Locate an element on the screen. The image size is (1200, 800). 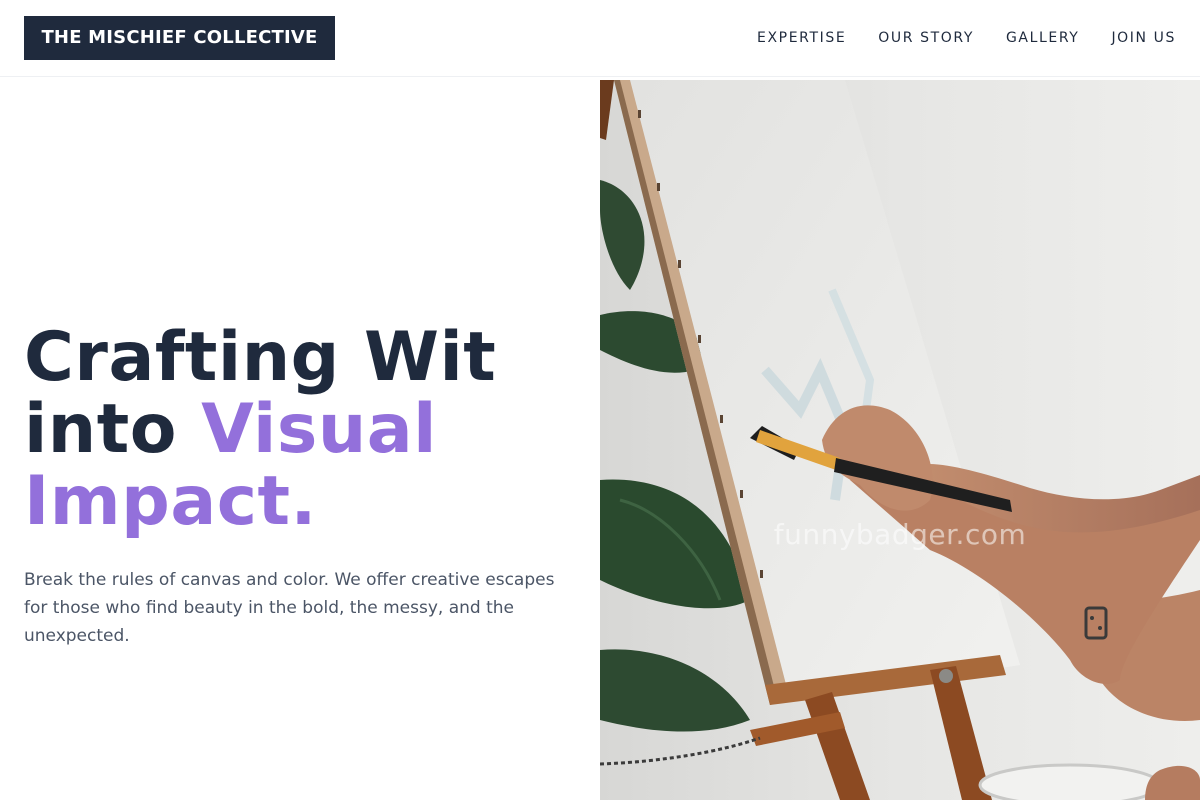
main-nav: EXPERTISE OUR STORY GALLERY JOIN US is located at coordinates (966, 38).